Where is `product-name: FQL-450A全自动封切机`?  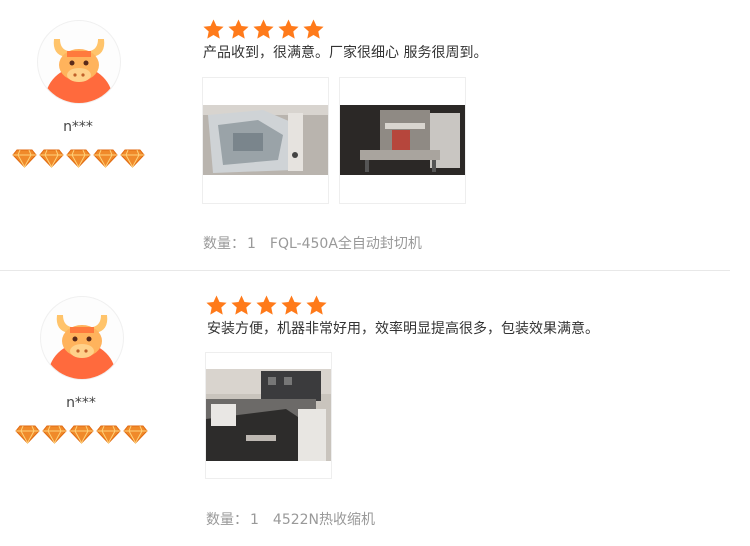
product-name: FQL-450A全自动封切机 is located at coordinates (345, 244).